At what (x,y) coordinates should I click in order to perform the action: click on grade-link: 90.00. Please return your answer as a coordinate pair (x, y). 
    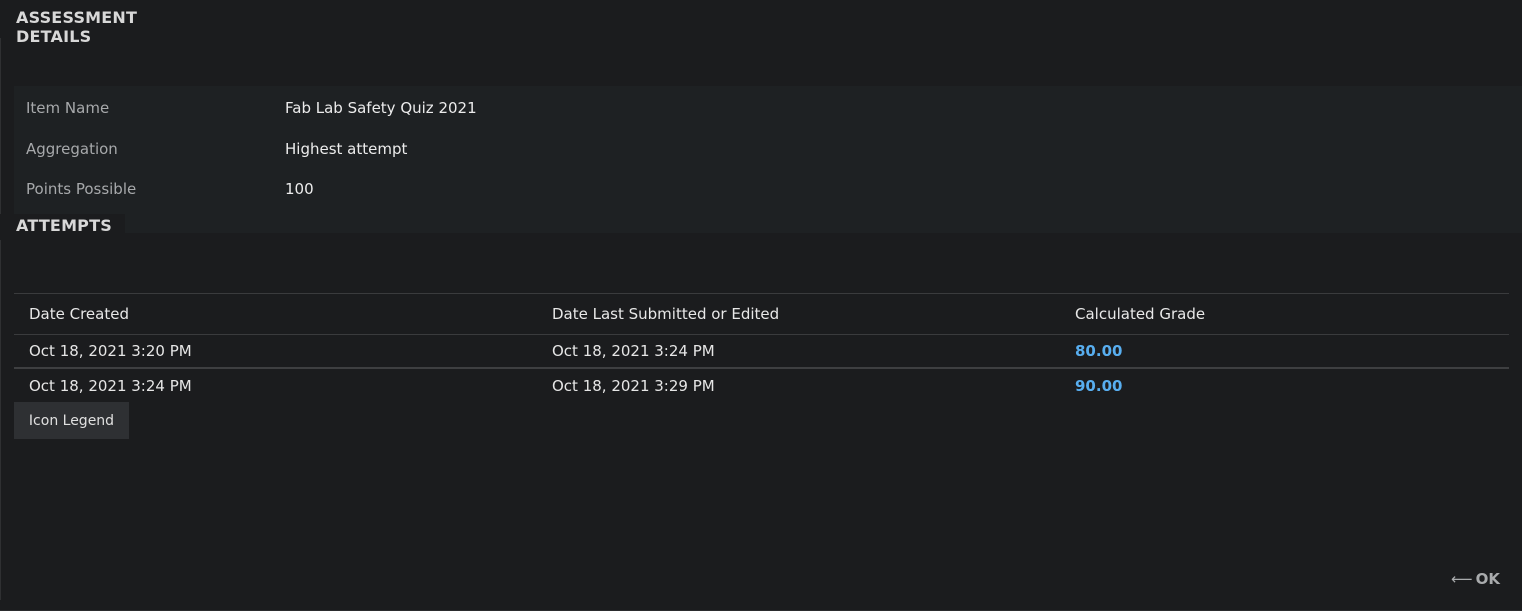
    Looking at the image, I should click on (1098, 386).